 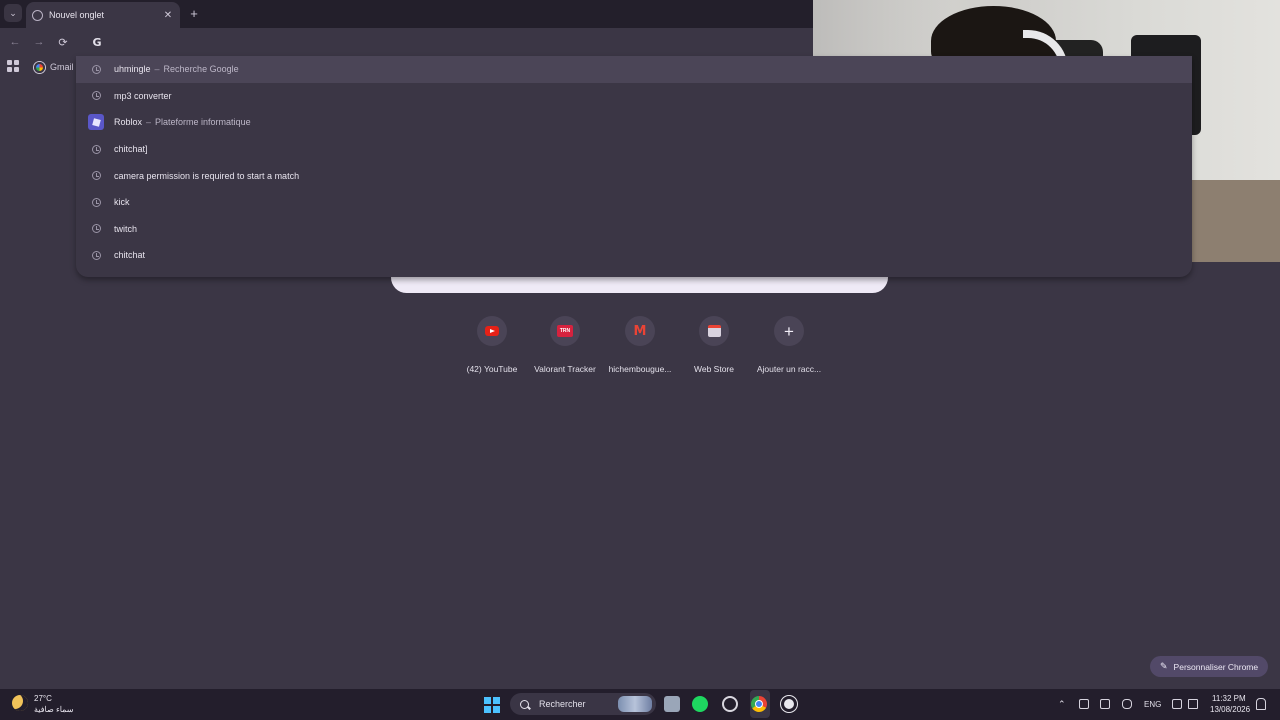 What do you see at coordinates (168, 15) in the screenshot?
I see `tab-close-icon: ✕` at bounding box center [168, 15].